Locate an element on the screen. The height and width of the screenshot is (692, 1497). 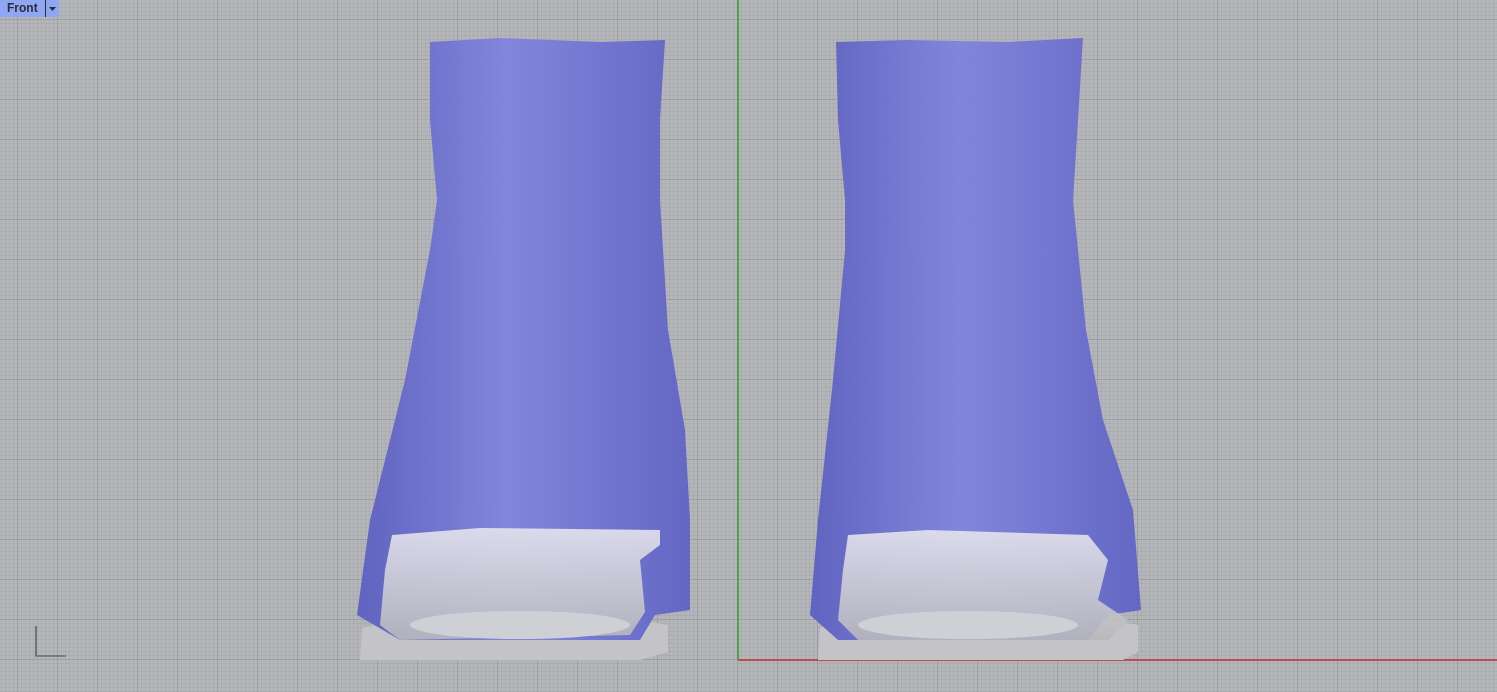
axis-icon is located at coordinates (51, 641).